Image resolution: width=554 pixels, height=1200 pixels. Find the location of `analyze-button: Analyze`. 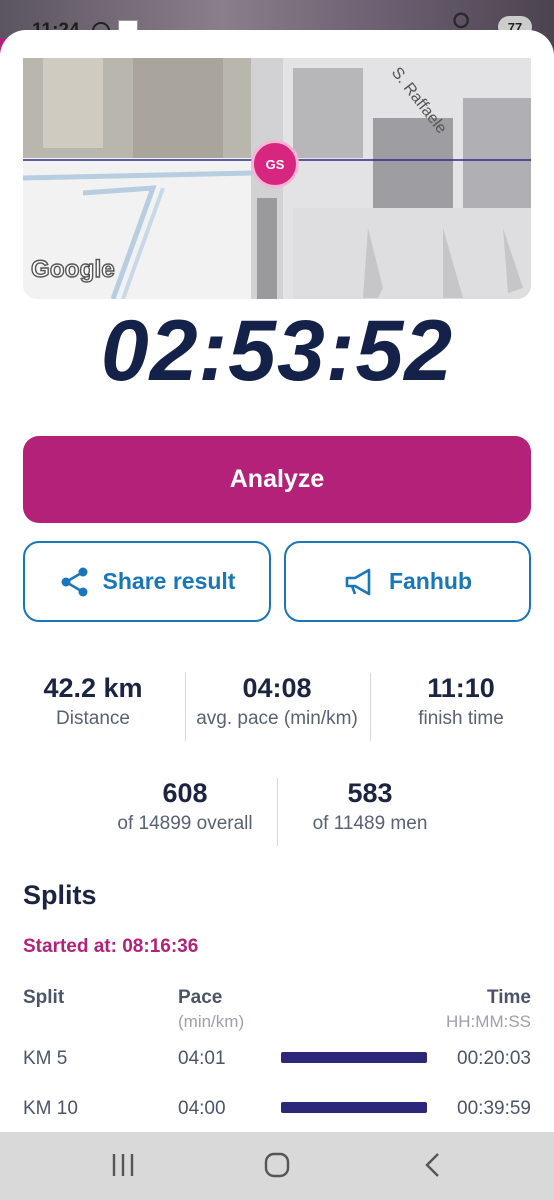

analyze-button: Analyze is located at coordinates (277, 479).